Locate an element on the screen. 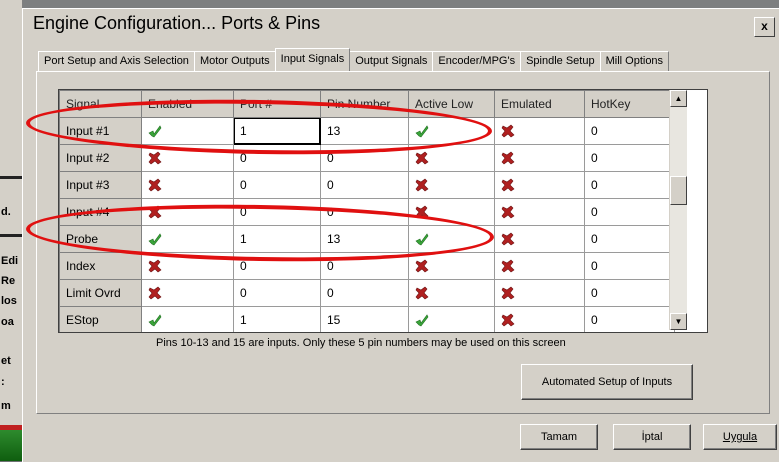 The image size is (779, 462). scroll-down-button: ▼ is located at coordinates (678, 321).